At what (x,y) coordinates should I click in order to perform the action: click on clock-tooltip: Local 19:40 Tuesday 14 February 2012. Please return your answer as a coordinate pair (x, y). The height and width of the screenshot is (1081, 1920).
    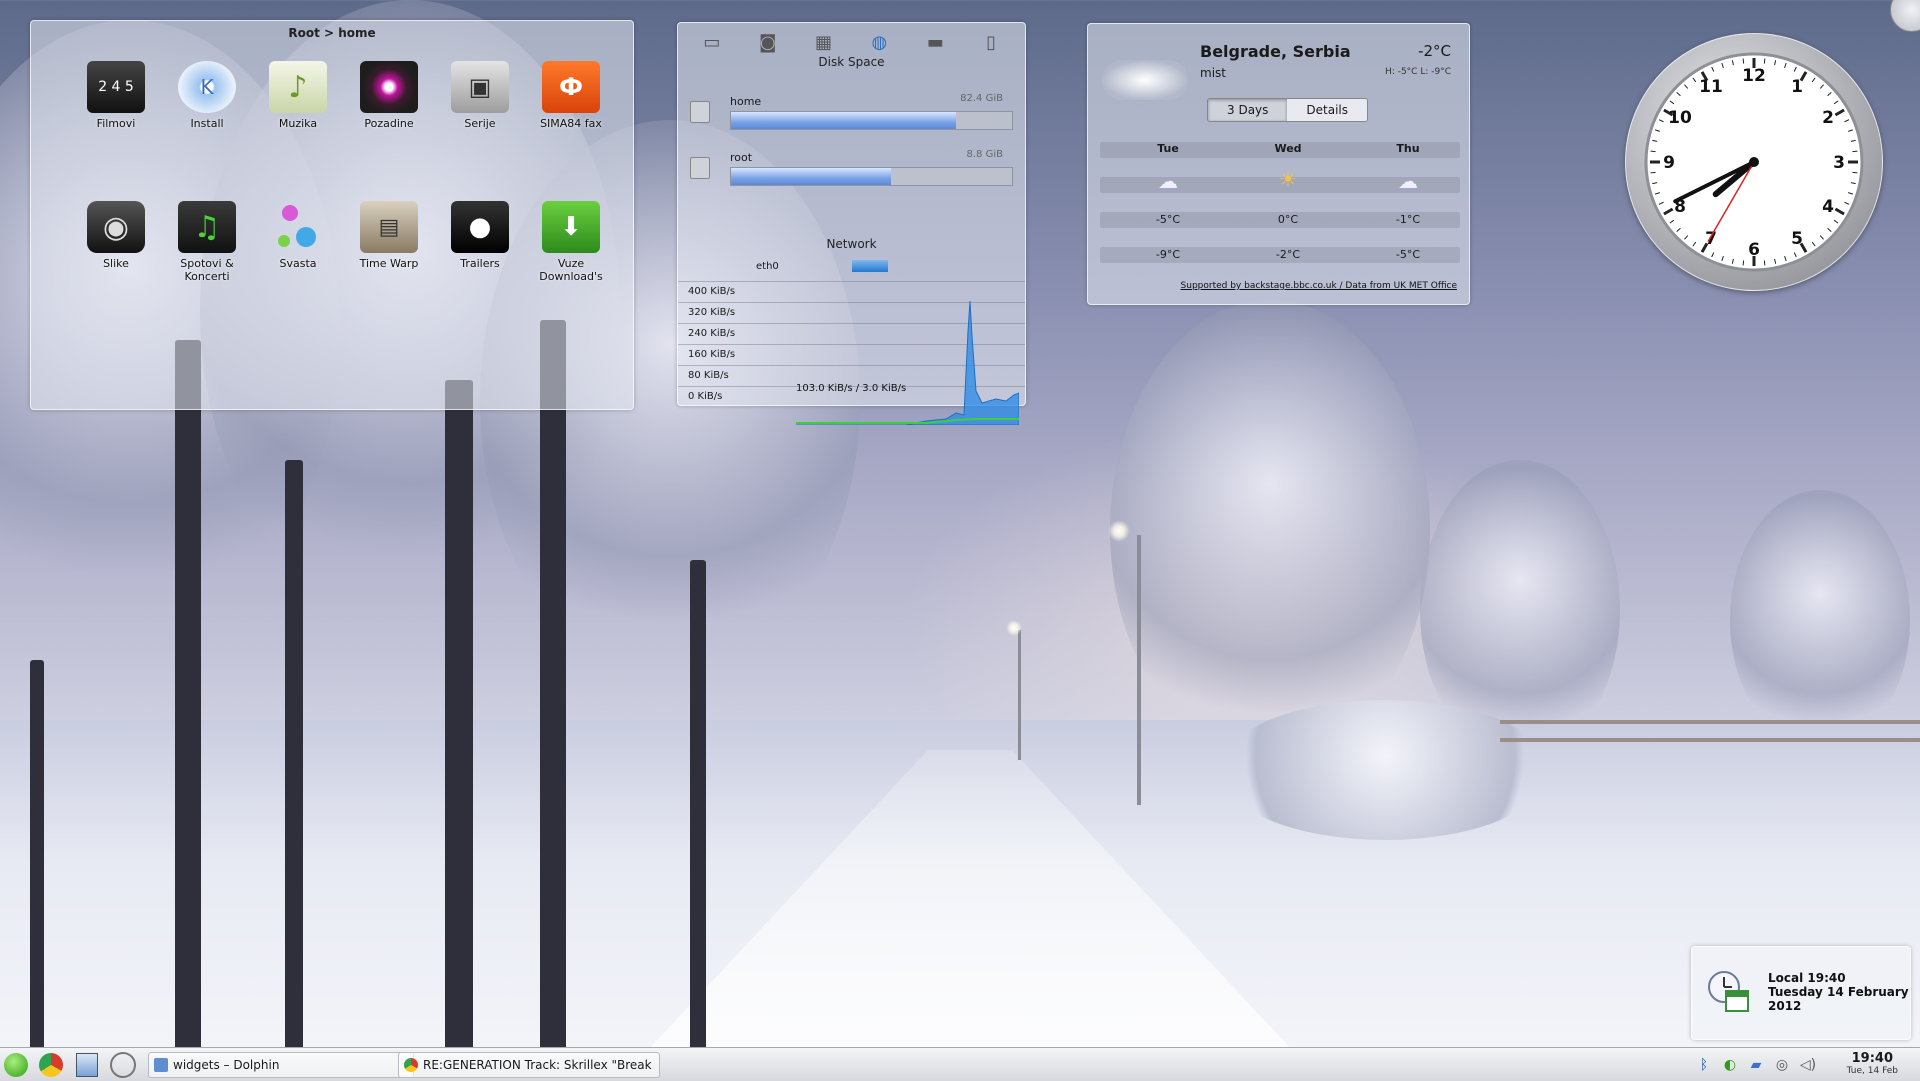
    Looking at the image, I should click on (1801, 993).